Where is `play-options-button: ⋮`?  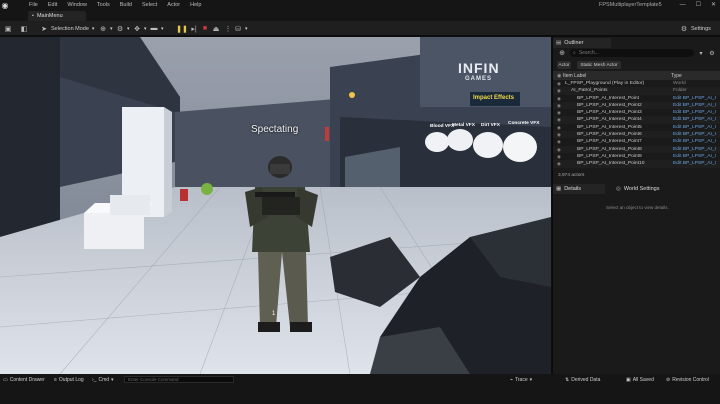
play-options-button: ⋮ is located at coordinates (228, 28).